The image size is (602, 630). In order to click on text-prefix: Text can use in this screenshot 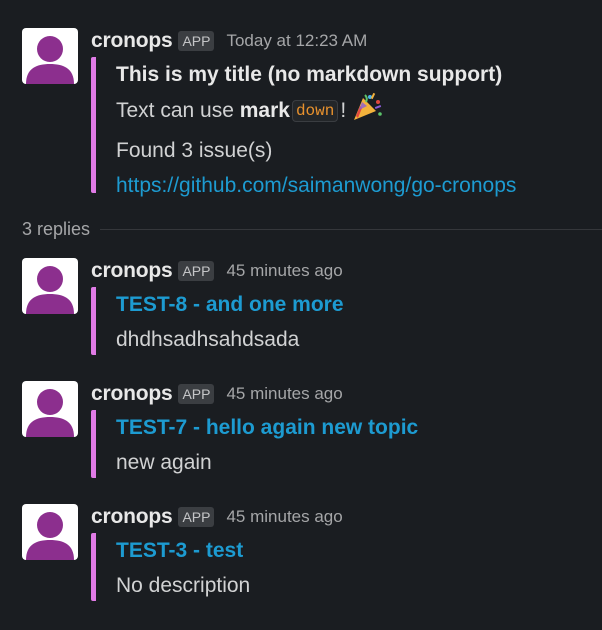, I will do `click(178, 110)`.